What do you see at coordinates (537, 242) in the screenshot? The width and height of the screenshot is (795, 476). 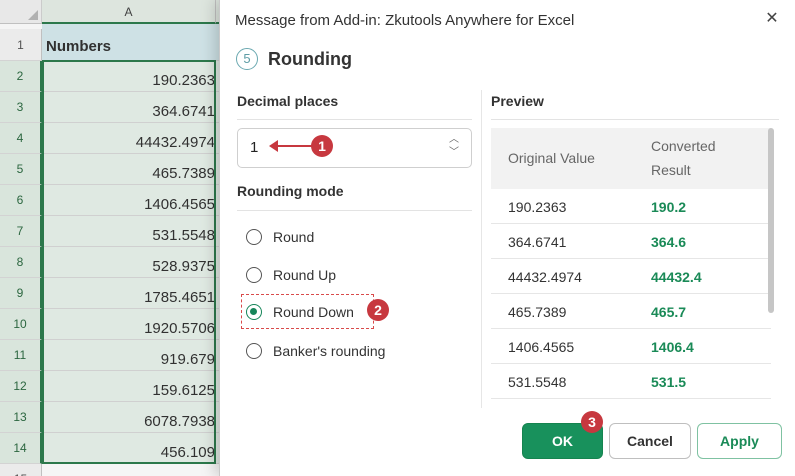 I see `original-value: 364.6741` at bounding box center [537, 242].